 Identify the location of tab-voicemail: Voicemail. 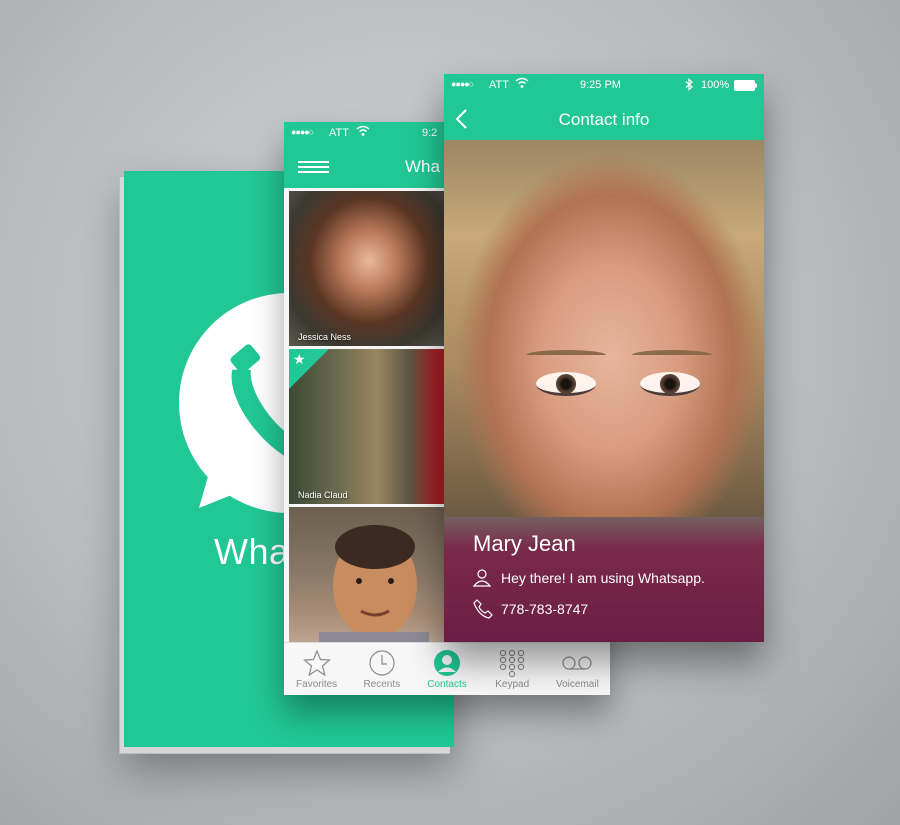
(577, 669).